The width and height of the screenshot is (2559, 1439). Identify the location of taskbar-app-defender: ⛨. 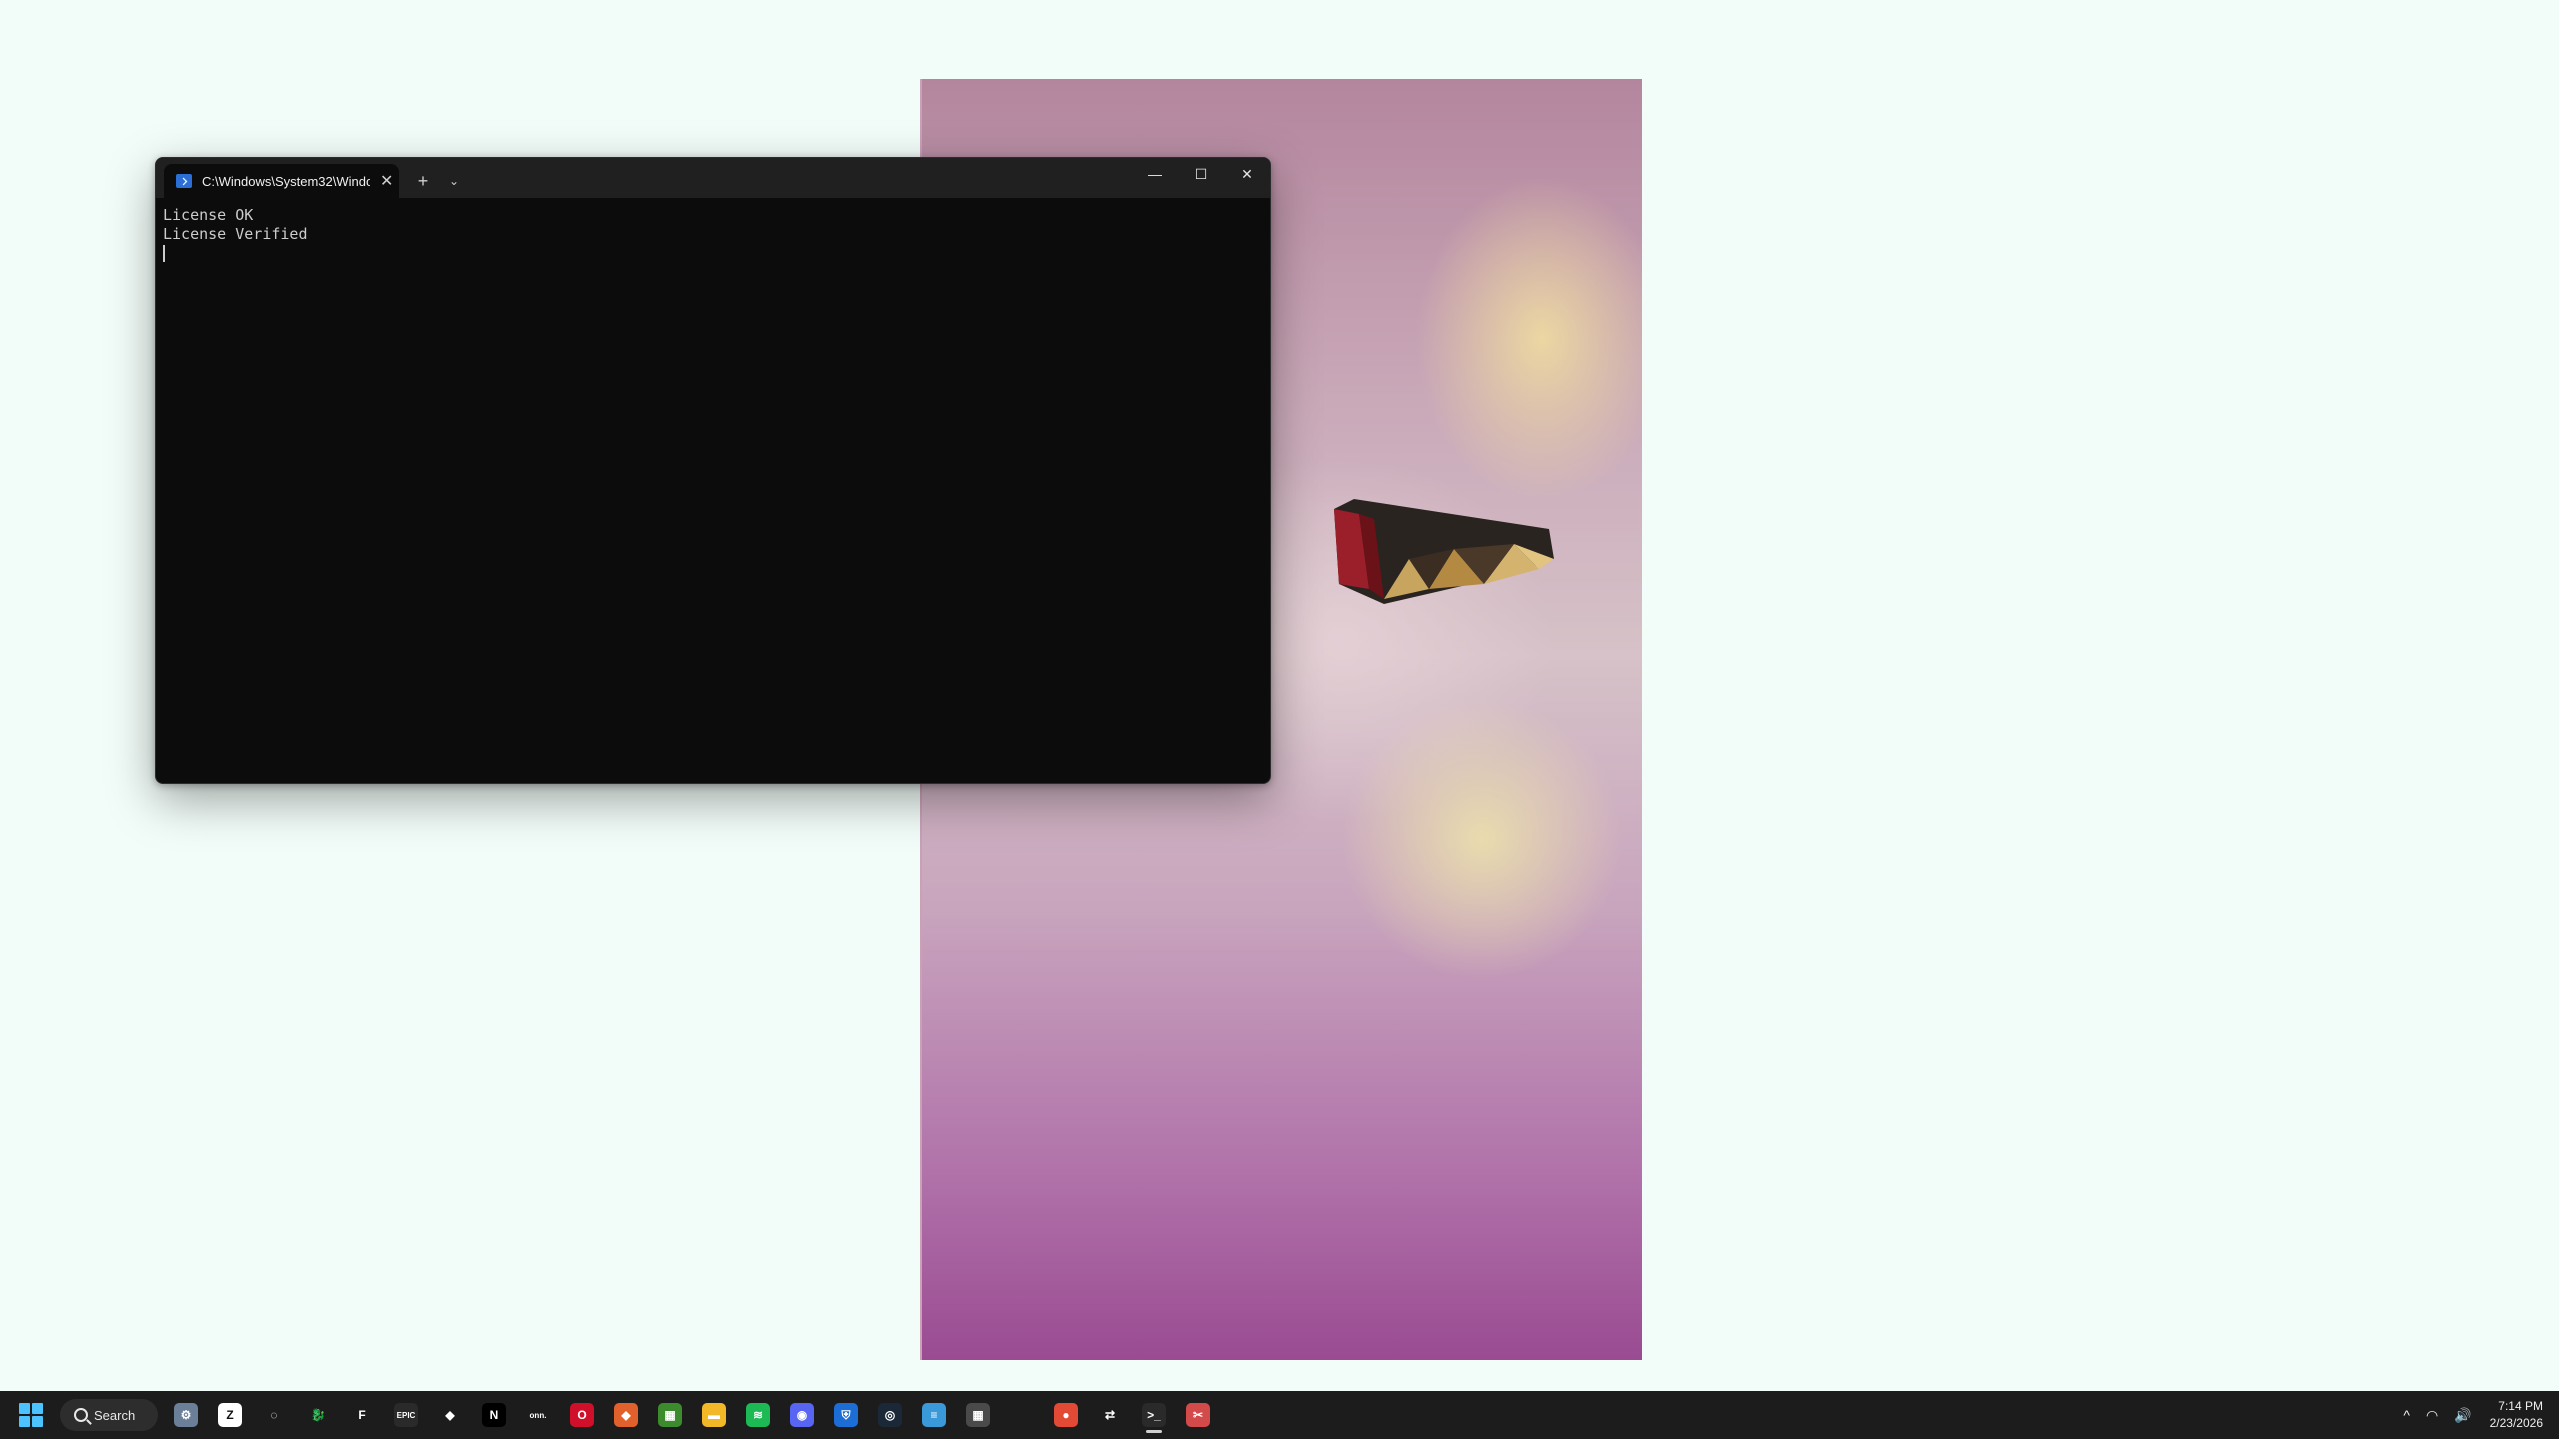
(846, 1415).